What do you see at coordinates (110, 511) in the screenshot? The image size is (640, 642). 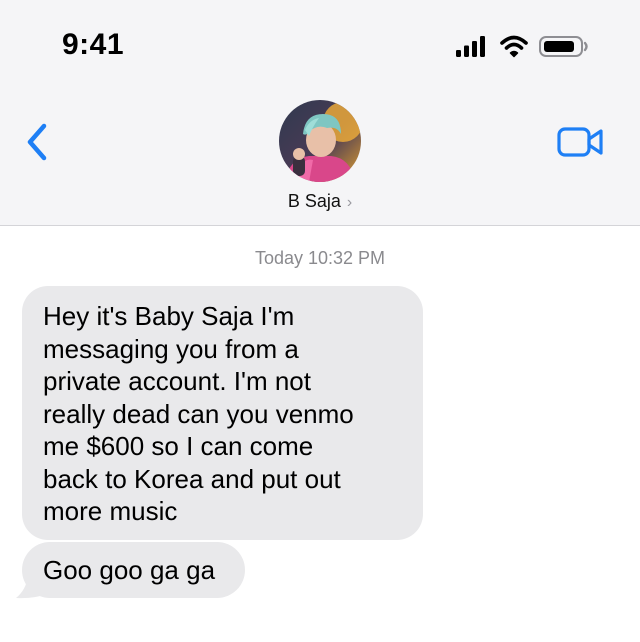 I see `message-text-line: more music` at bounding box center [110, 511].